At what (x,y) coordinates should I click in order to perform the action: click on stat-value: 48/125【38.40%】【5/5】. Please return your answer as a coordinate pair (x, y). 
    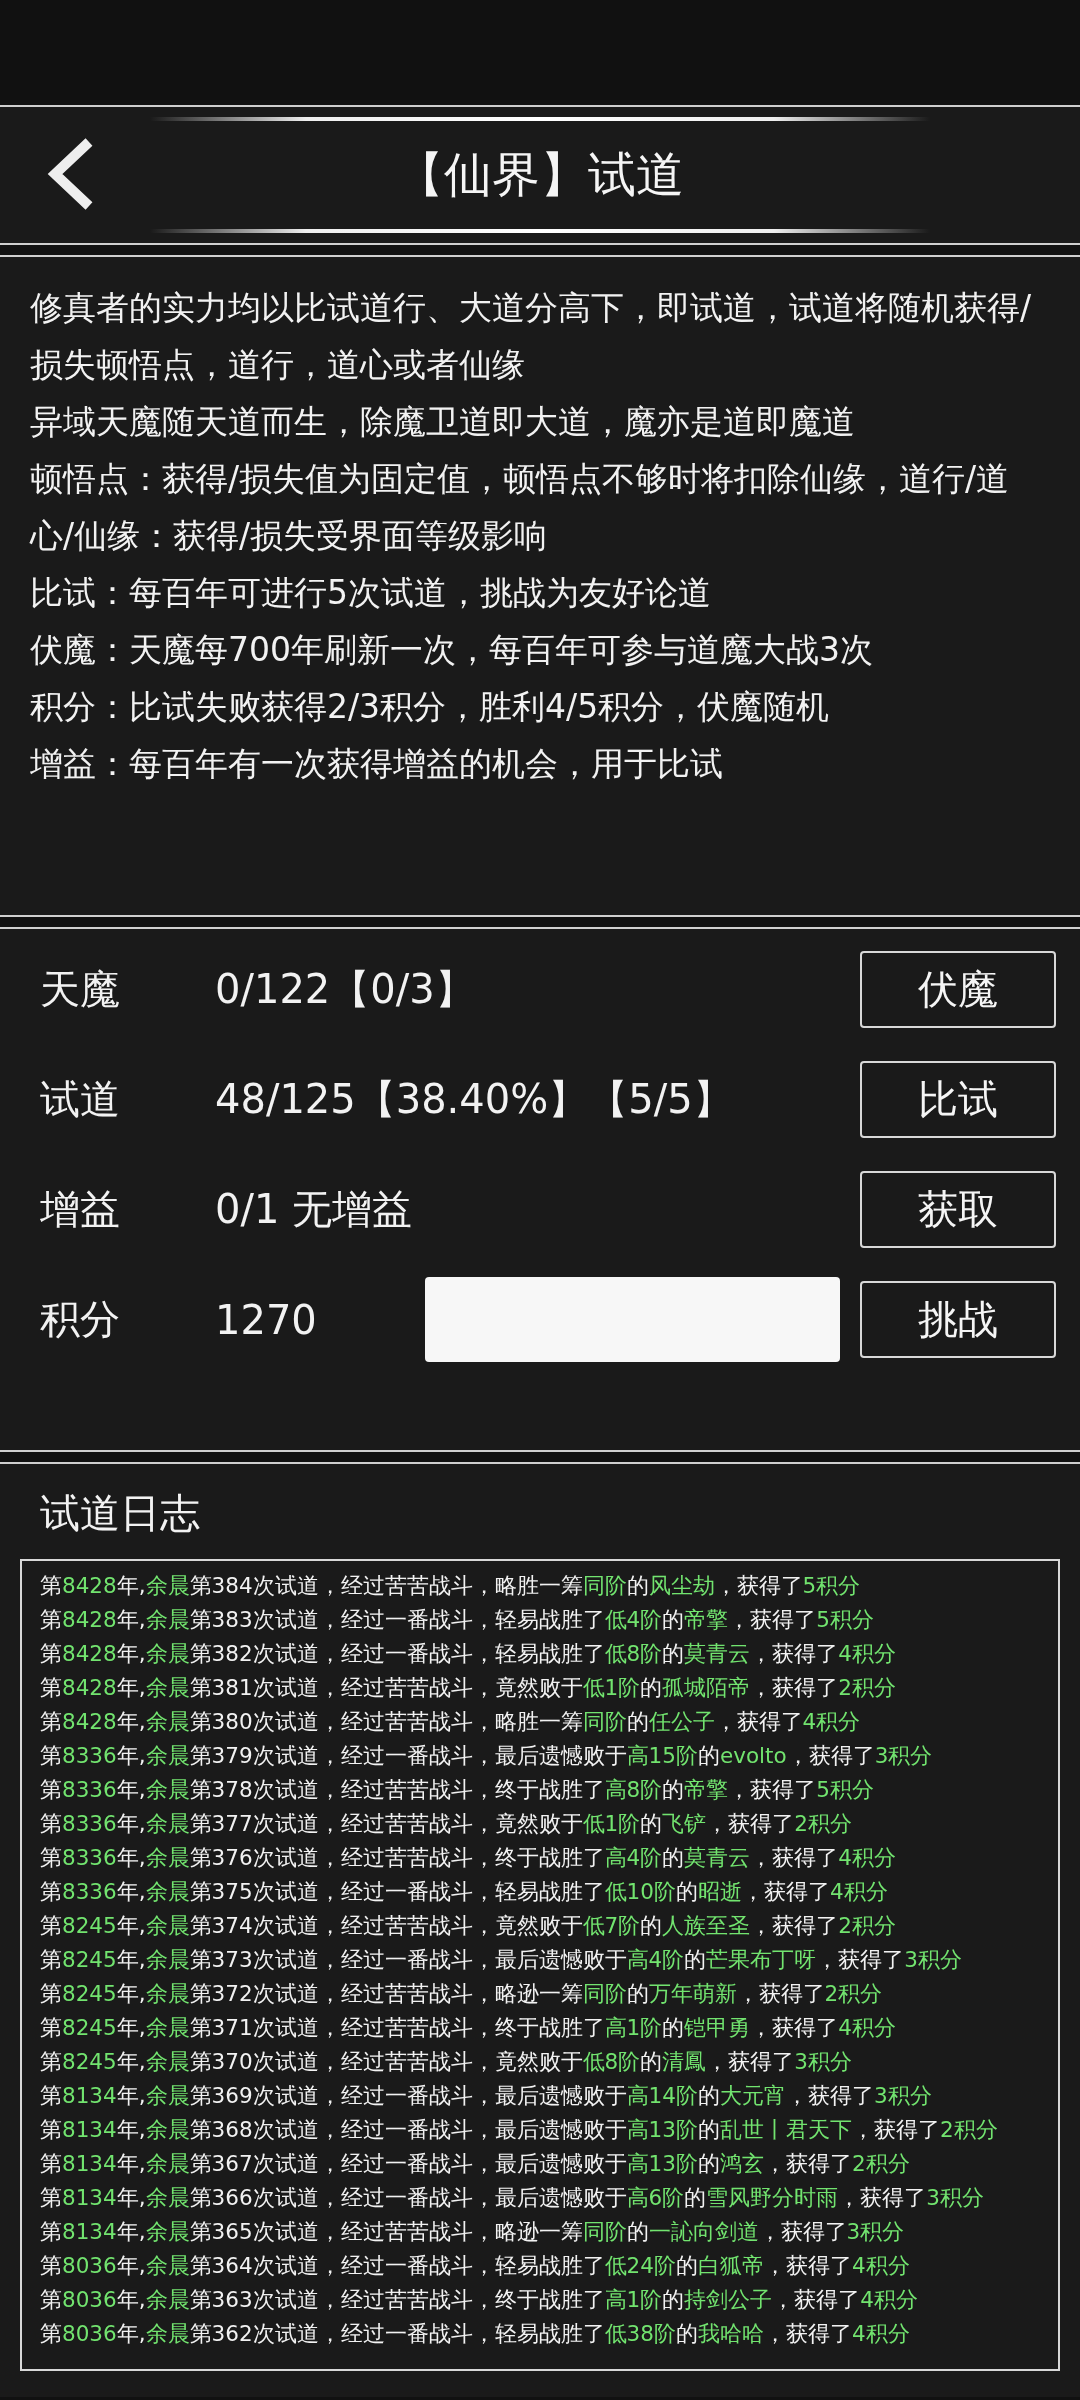
    Looking at the image, I should click on (474, 1099).